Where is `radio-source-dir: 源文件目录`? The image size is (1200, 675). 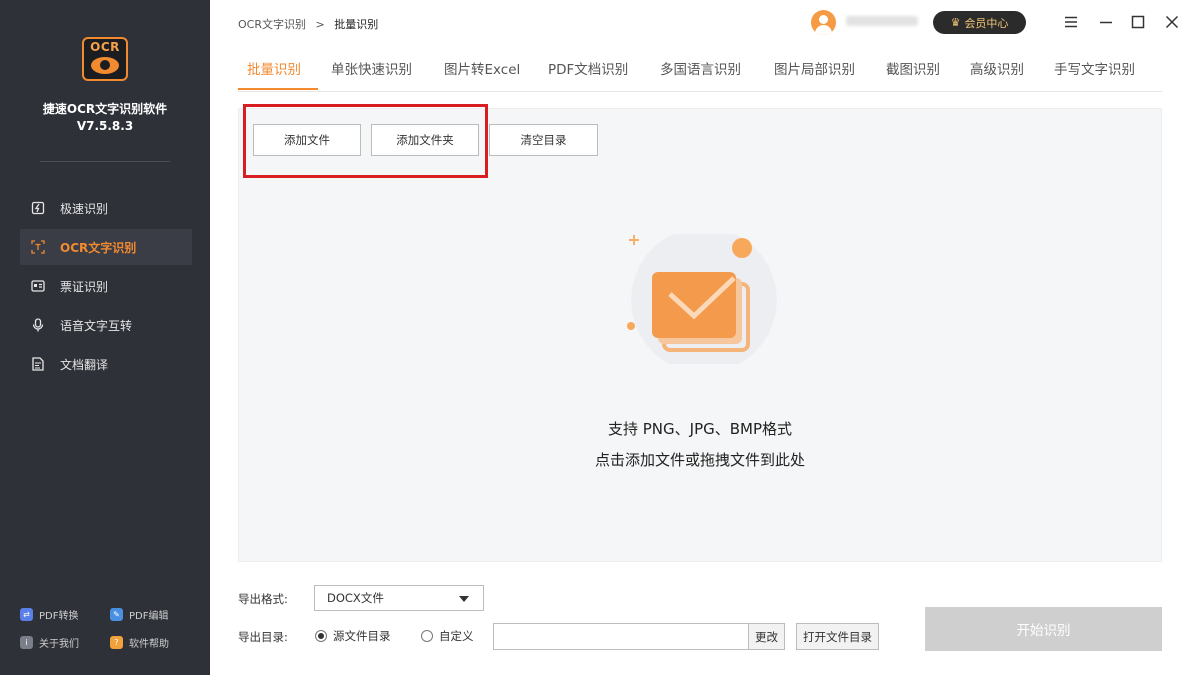 radio-source-dir: 源文件目录 is located at coordinates (353, 636).